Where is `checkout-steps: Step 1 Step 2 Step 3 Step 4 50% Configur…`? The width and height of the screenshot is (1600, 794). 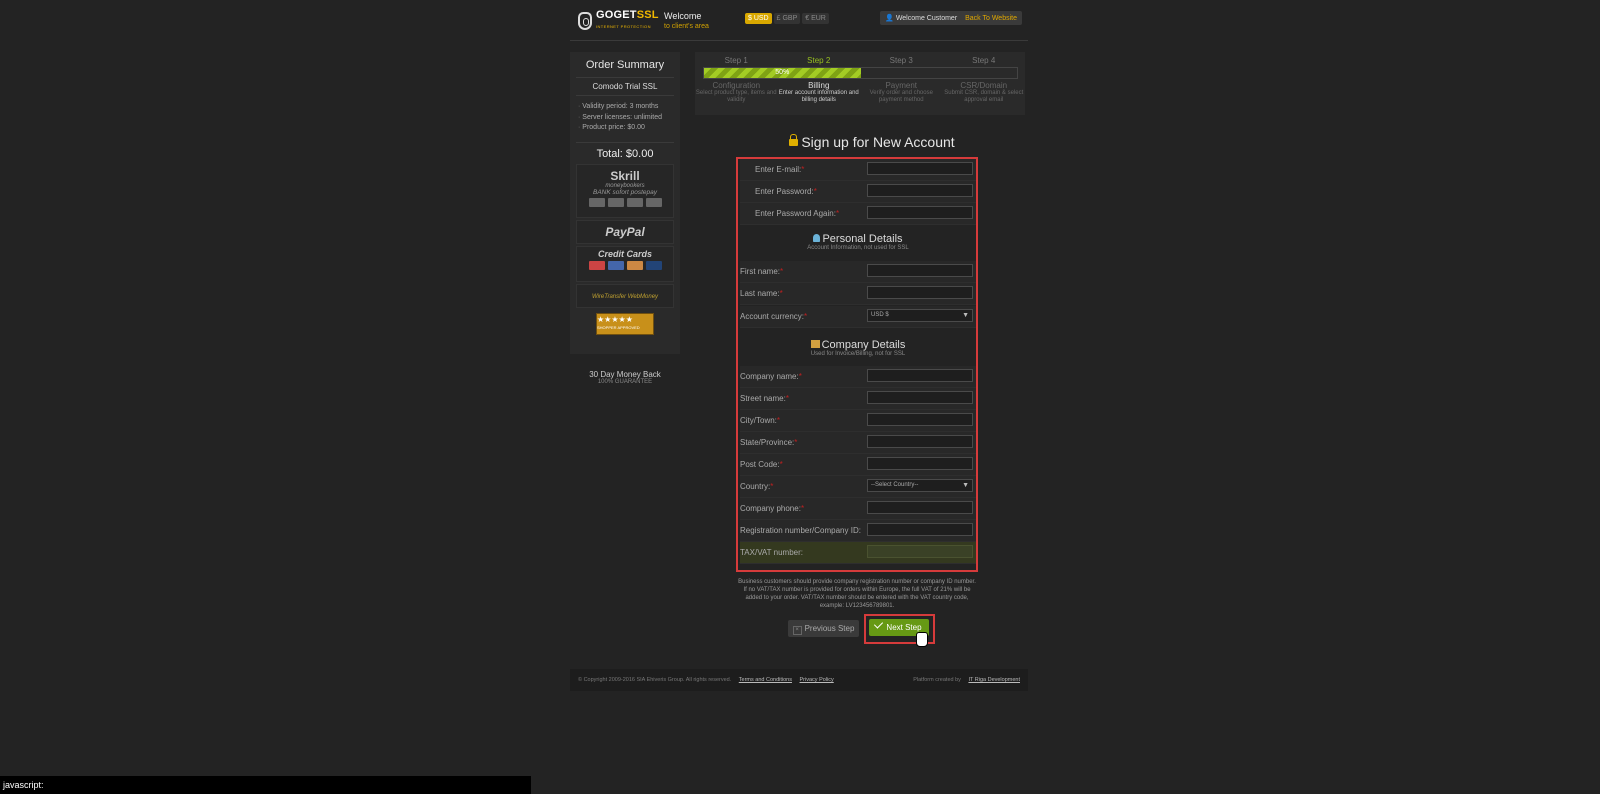
checkout-steps: Step 1 Step 2 Step 3 Step 4 50% Configur… is located at coordinates (860, 83).